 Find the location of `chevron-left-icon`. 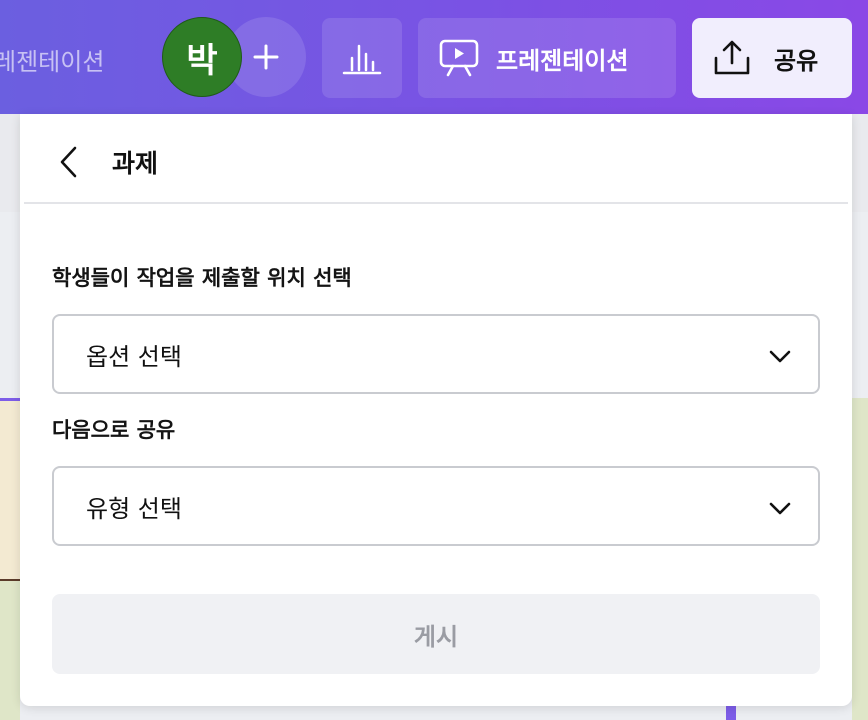

chevron-left-icon is located at coordinates (68, 162).